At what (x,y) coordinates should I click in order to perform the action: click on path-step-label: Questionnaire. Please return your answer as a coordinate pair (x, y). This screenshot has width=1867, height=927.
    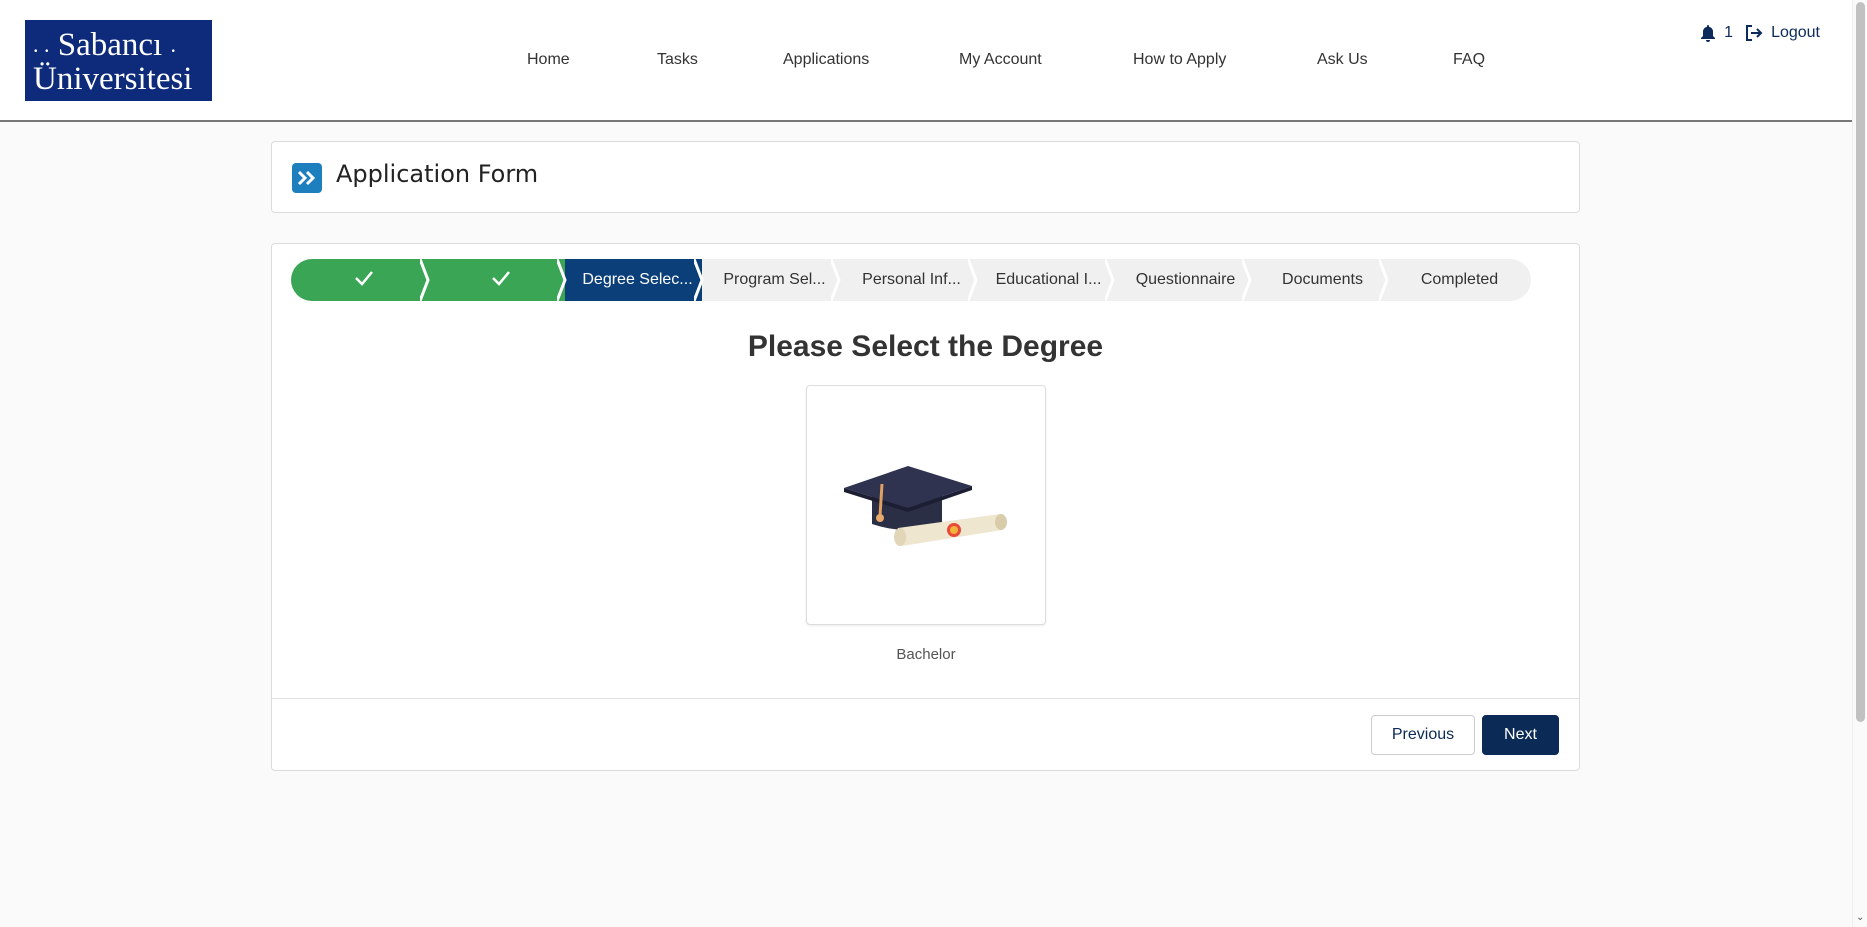
    Looking at the image, I should click on (1185, 279).